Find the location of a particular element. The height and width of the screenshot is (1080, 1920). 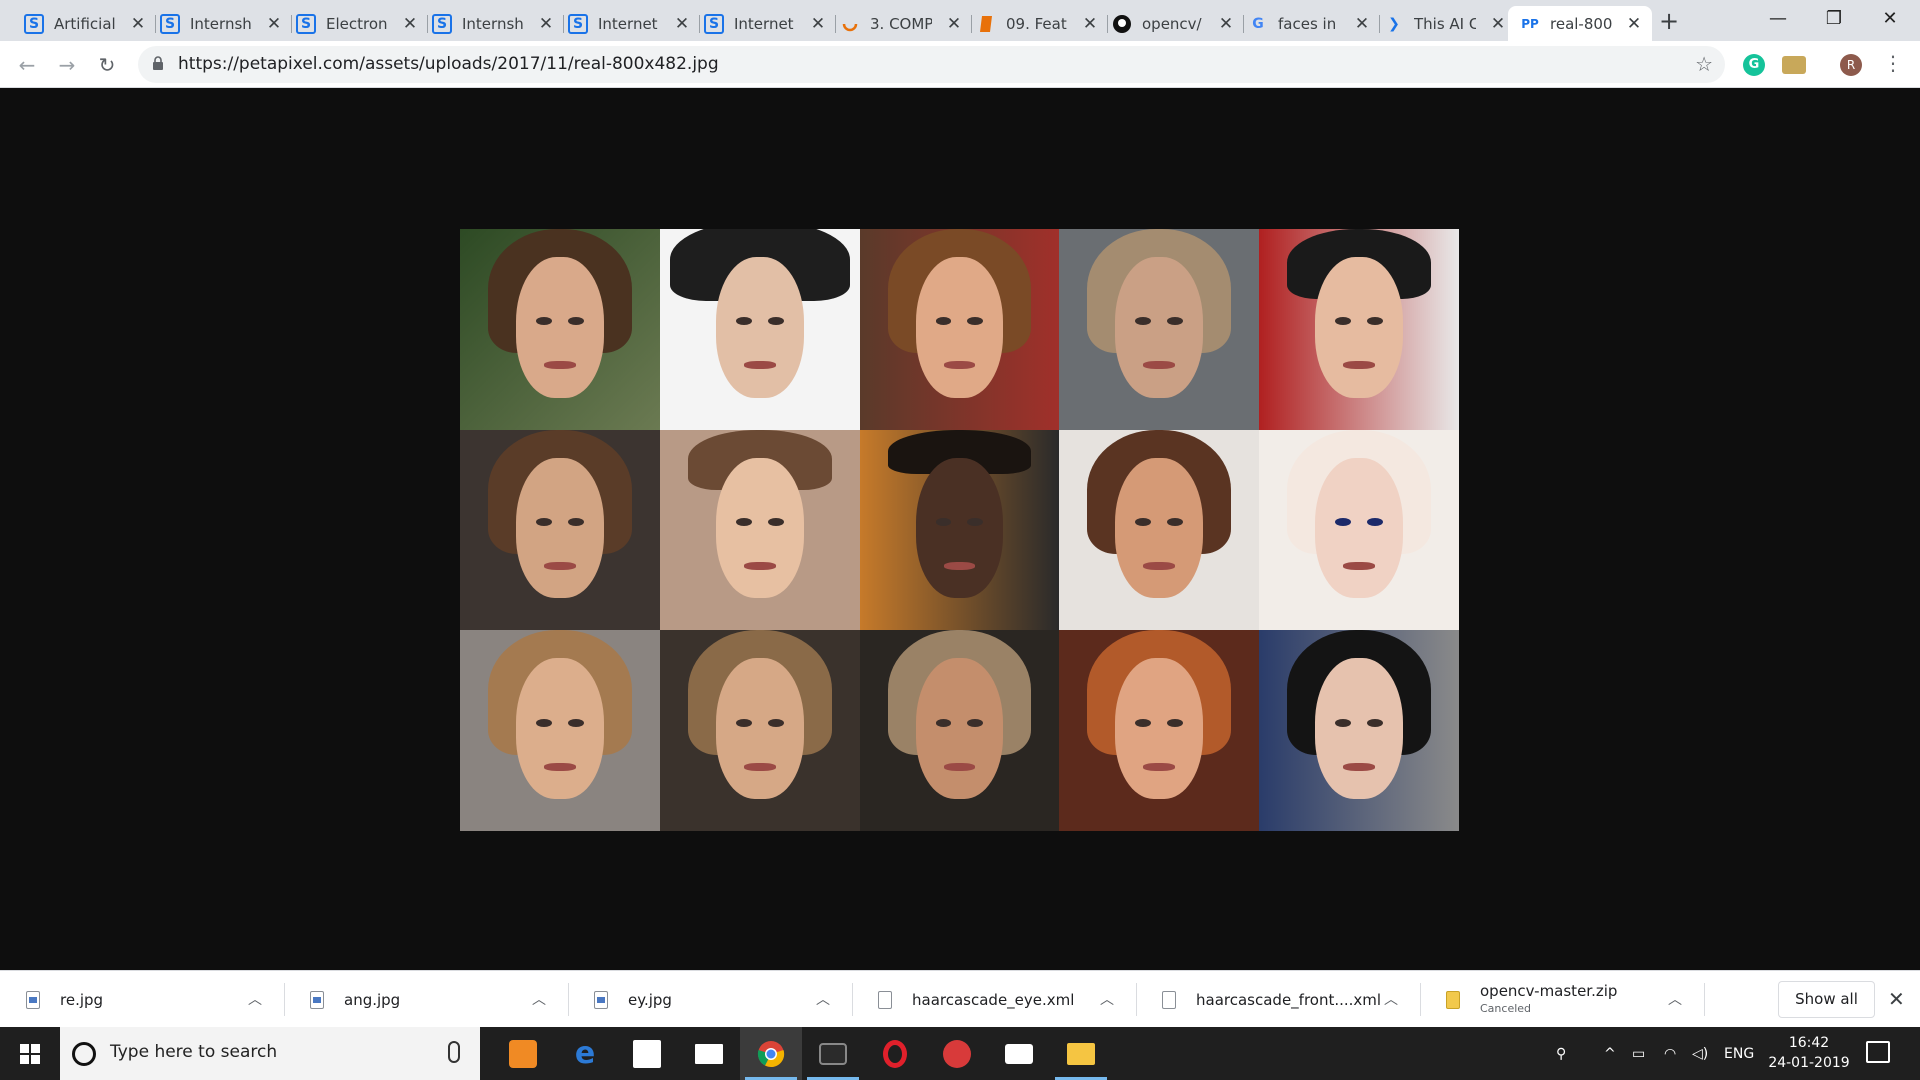

start-button is located at coordinates (30, 1053).